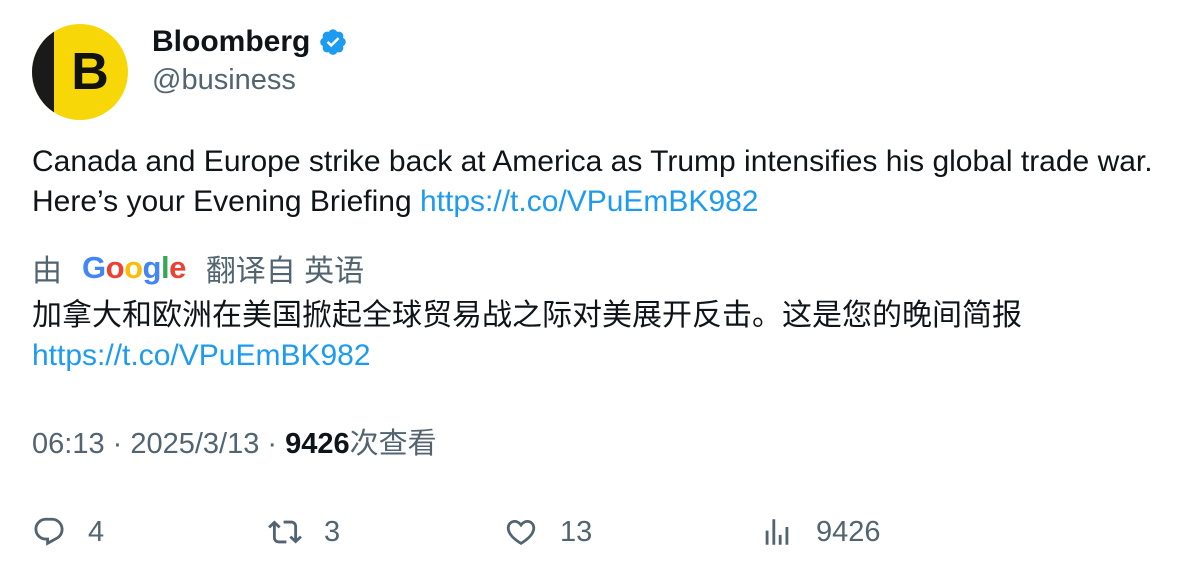 The image size is (1196, 578). I want to click on heart-icon, so click(521, 532).